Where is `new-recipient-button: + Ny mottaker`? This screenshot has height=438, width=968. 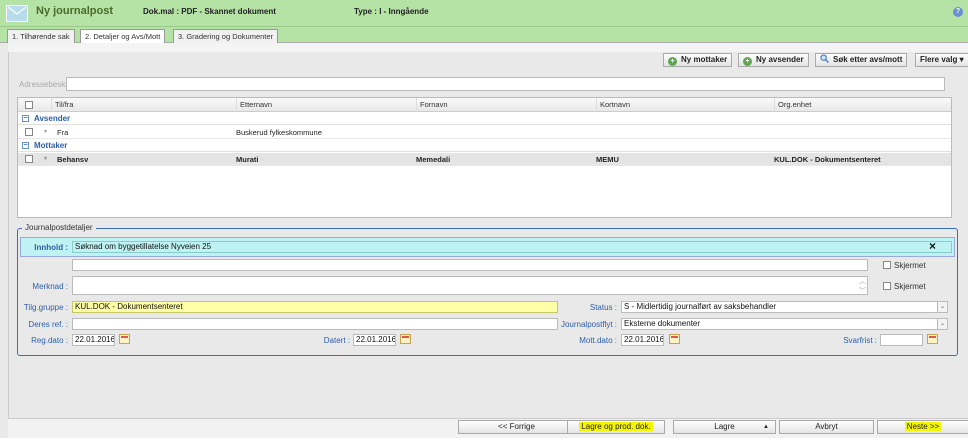 new-recipient-button: + Ny mottaker is located at coordinates (698, 60).